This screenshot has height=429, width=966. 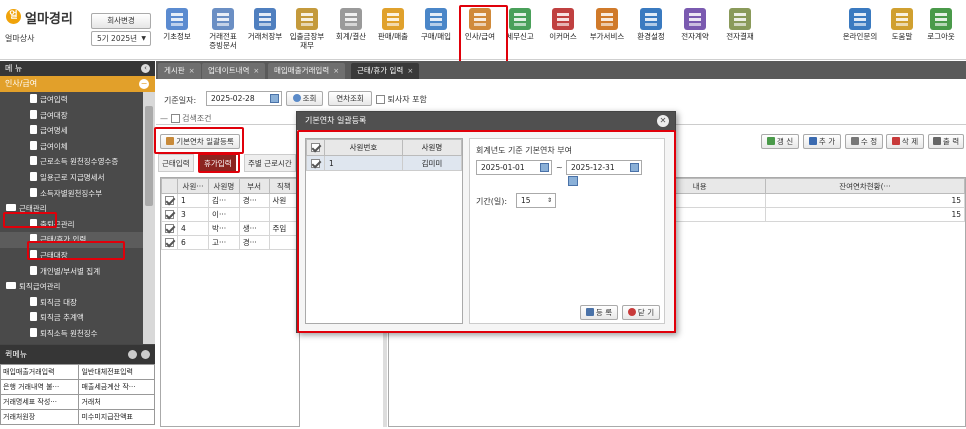 I want to click on quick-menu-item: 매입매출거래입력, so click(x=40, y=372).